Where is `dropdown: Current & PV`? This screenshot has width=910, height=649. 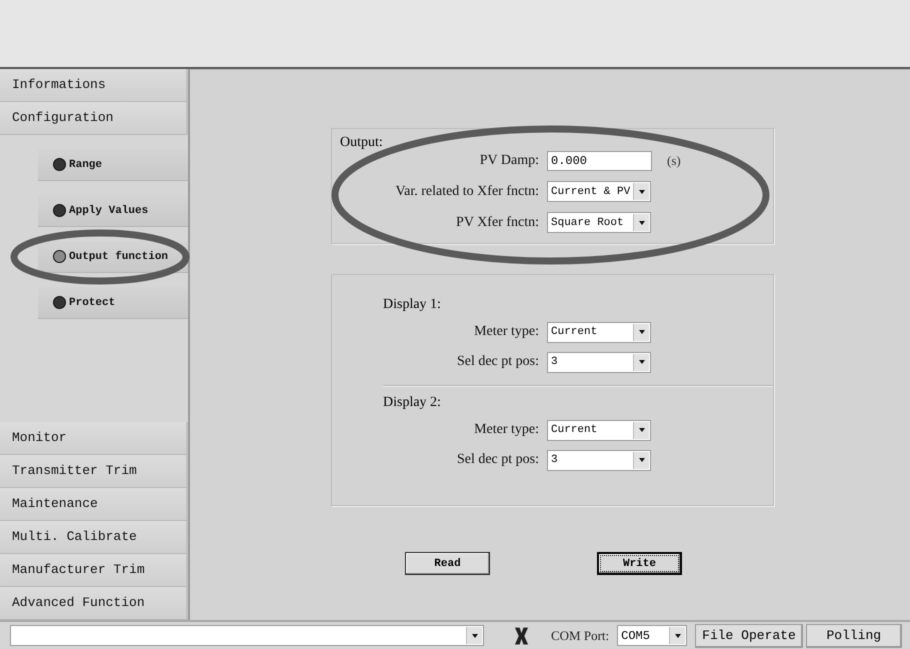 dropdown: Current & PV is located at coordinates (599, 191).